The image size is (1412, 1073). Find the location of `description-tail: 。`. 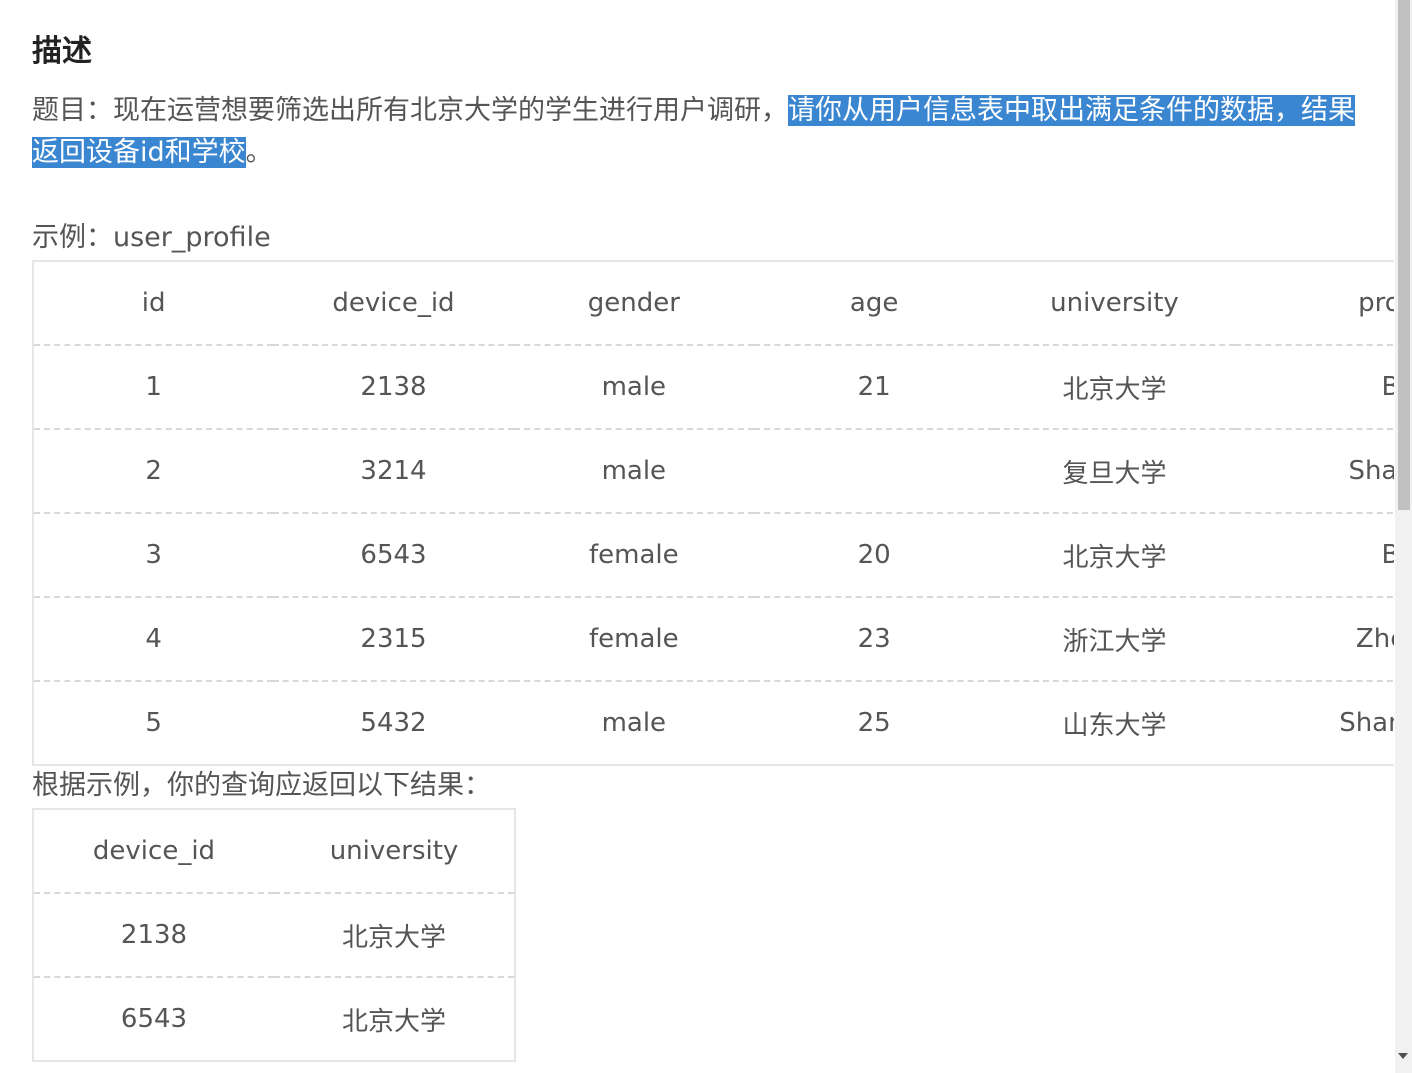

description-tail: 。 is located at coordinates (259, 152).